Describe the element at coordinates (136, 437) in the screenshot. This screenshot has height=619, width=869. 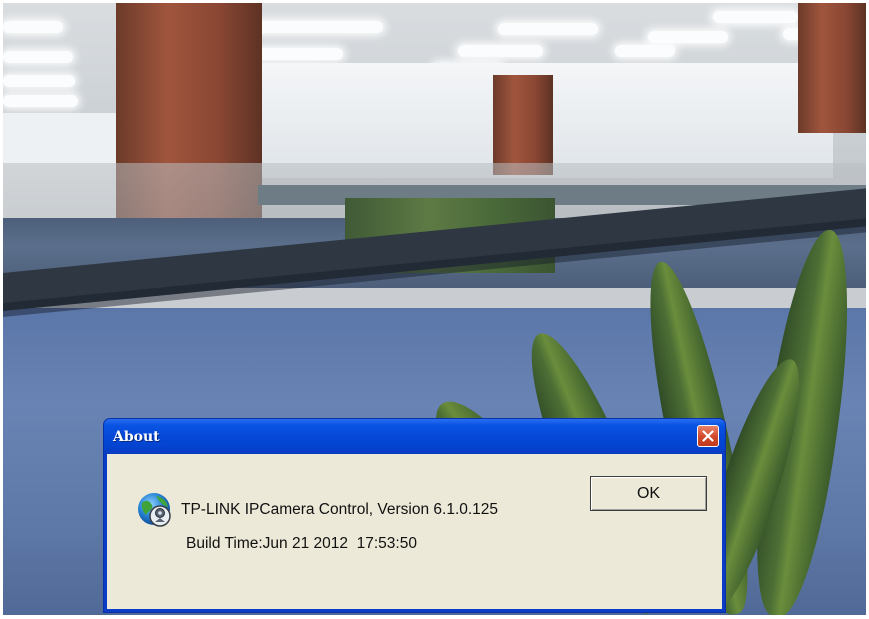
I see `dialog-title: About` at that location.